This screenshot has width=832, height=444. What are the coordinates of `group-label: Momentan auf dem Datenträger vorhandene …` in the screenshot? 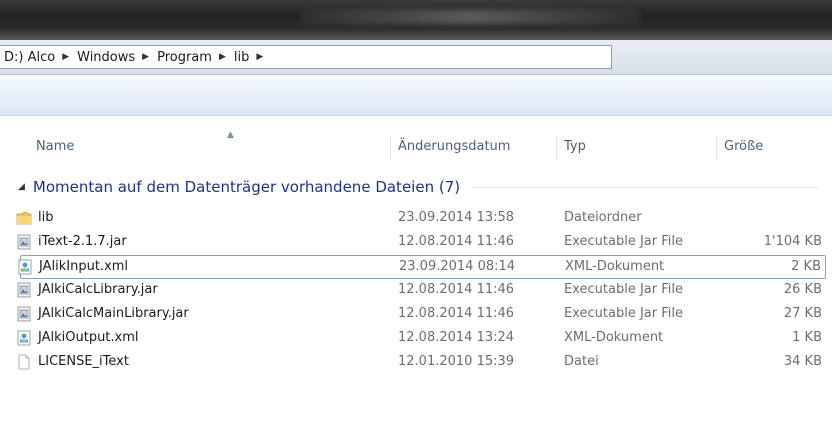 It's located at (246, 187).